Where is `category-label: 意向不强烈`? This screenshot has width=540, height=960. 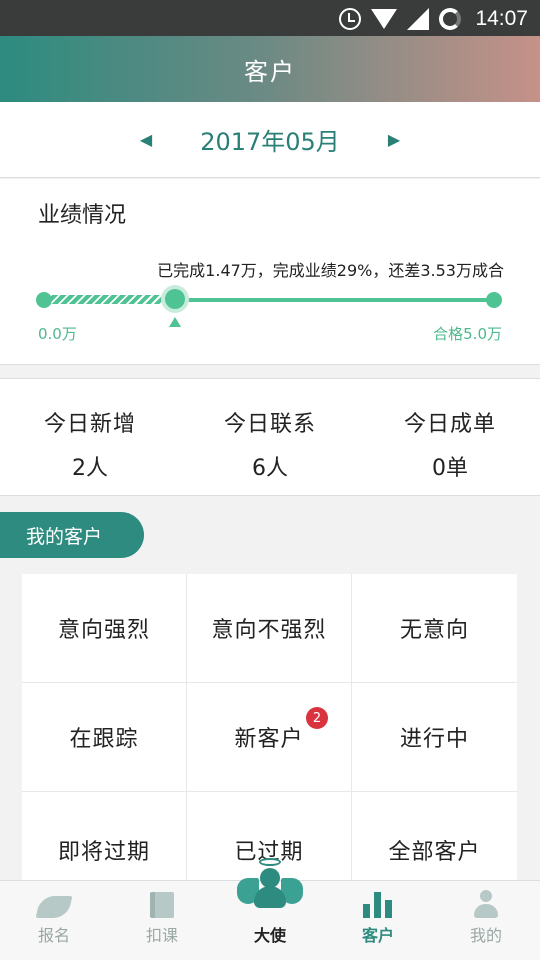
category-label: 意向不强烈 is located at coordinates (269, 630).